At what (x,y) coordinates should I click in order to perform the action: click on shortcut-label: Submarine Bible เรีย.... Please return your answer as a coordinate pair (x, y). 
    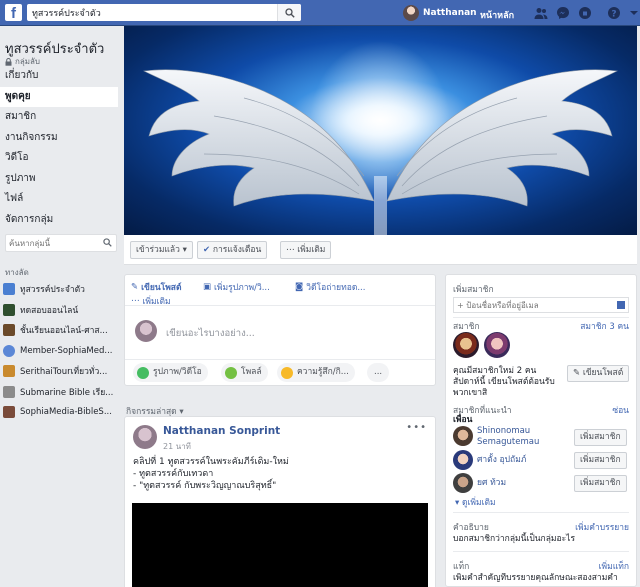
    Looking at the image, I should click on (67, 392).